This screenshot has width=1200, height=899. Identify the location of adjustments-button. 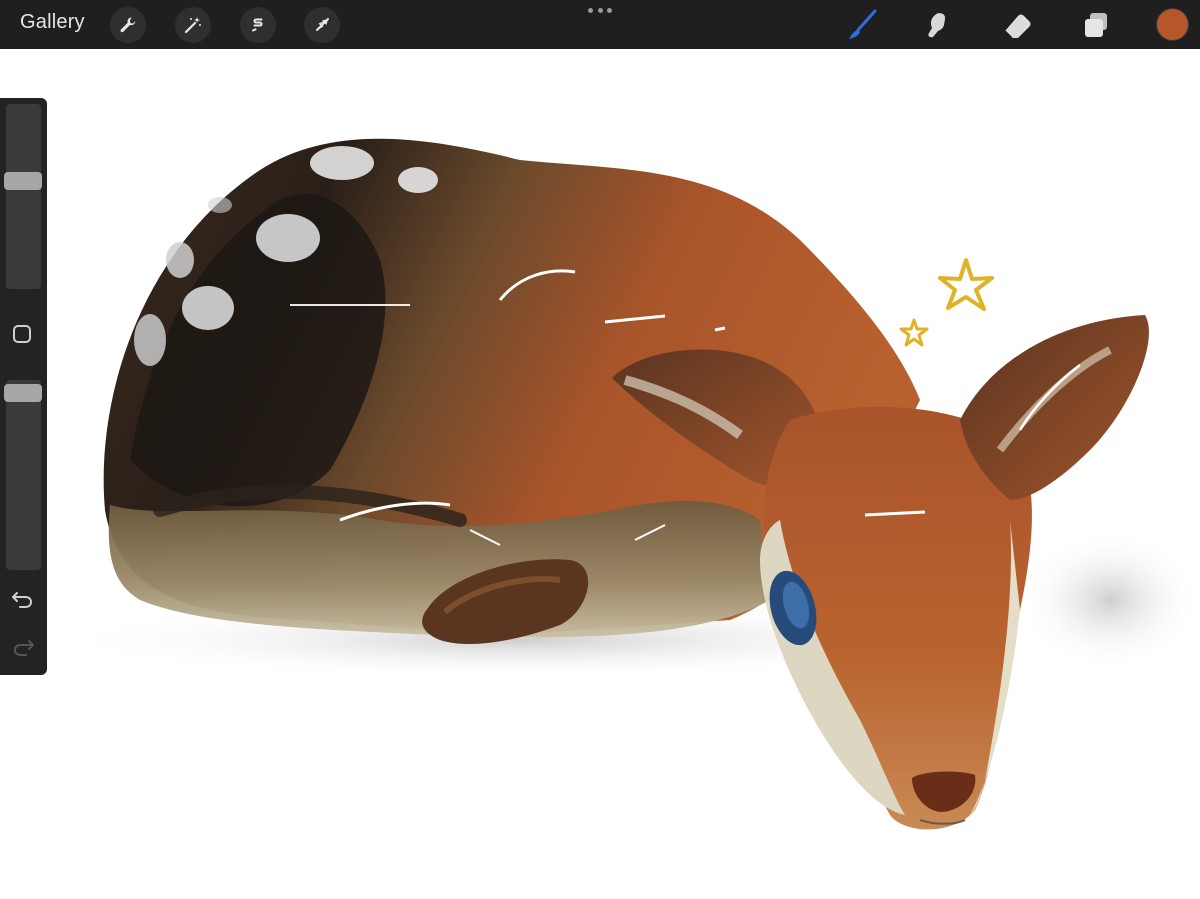
(193, 25).